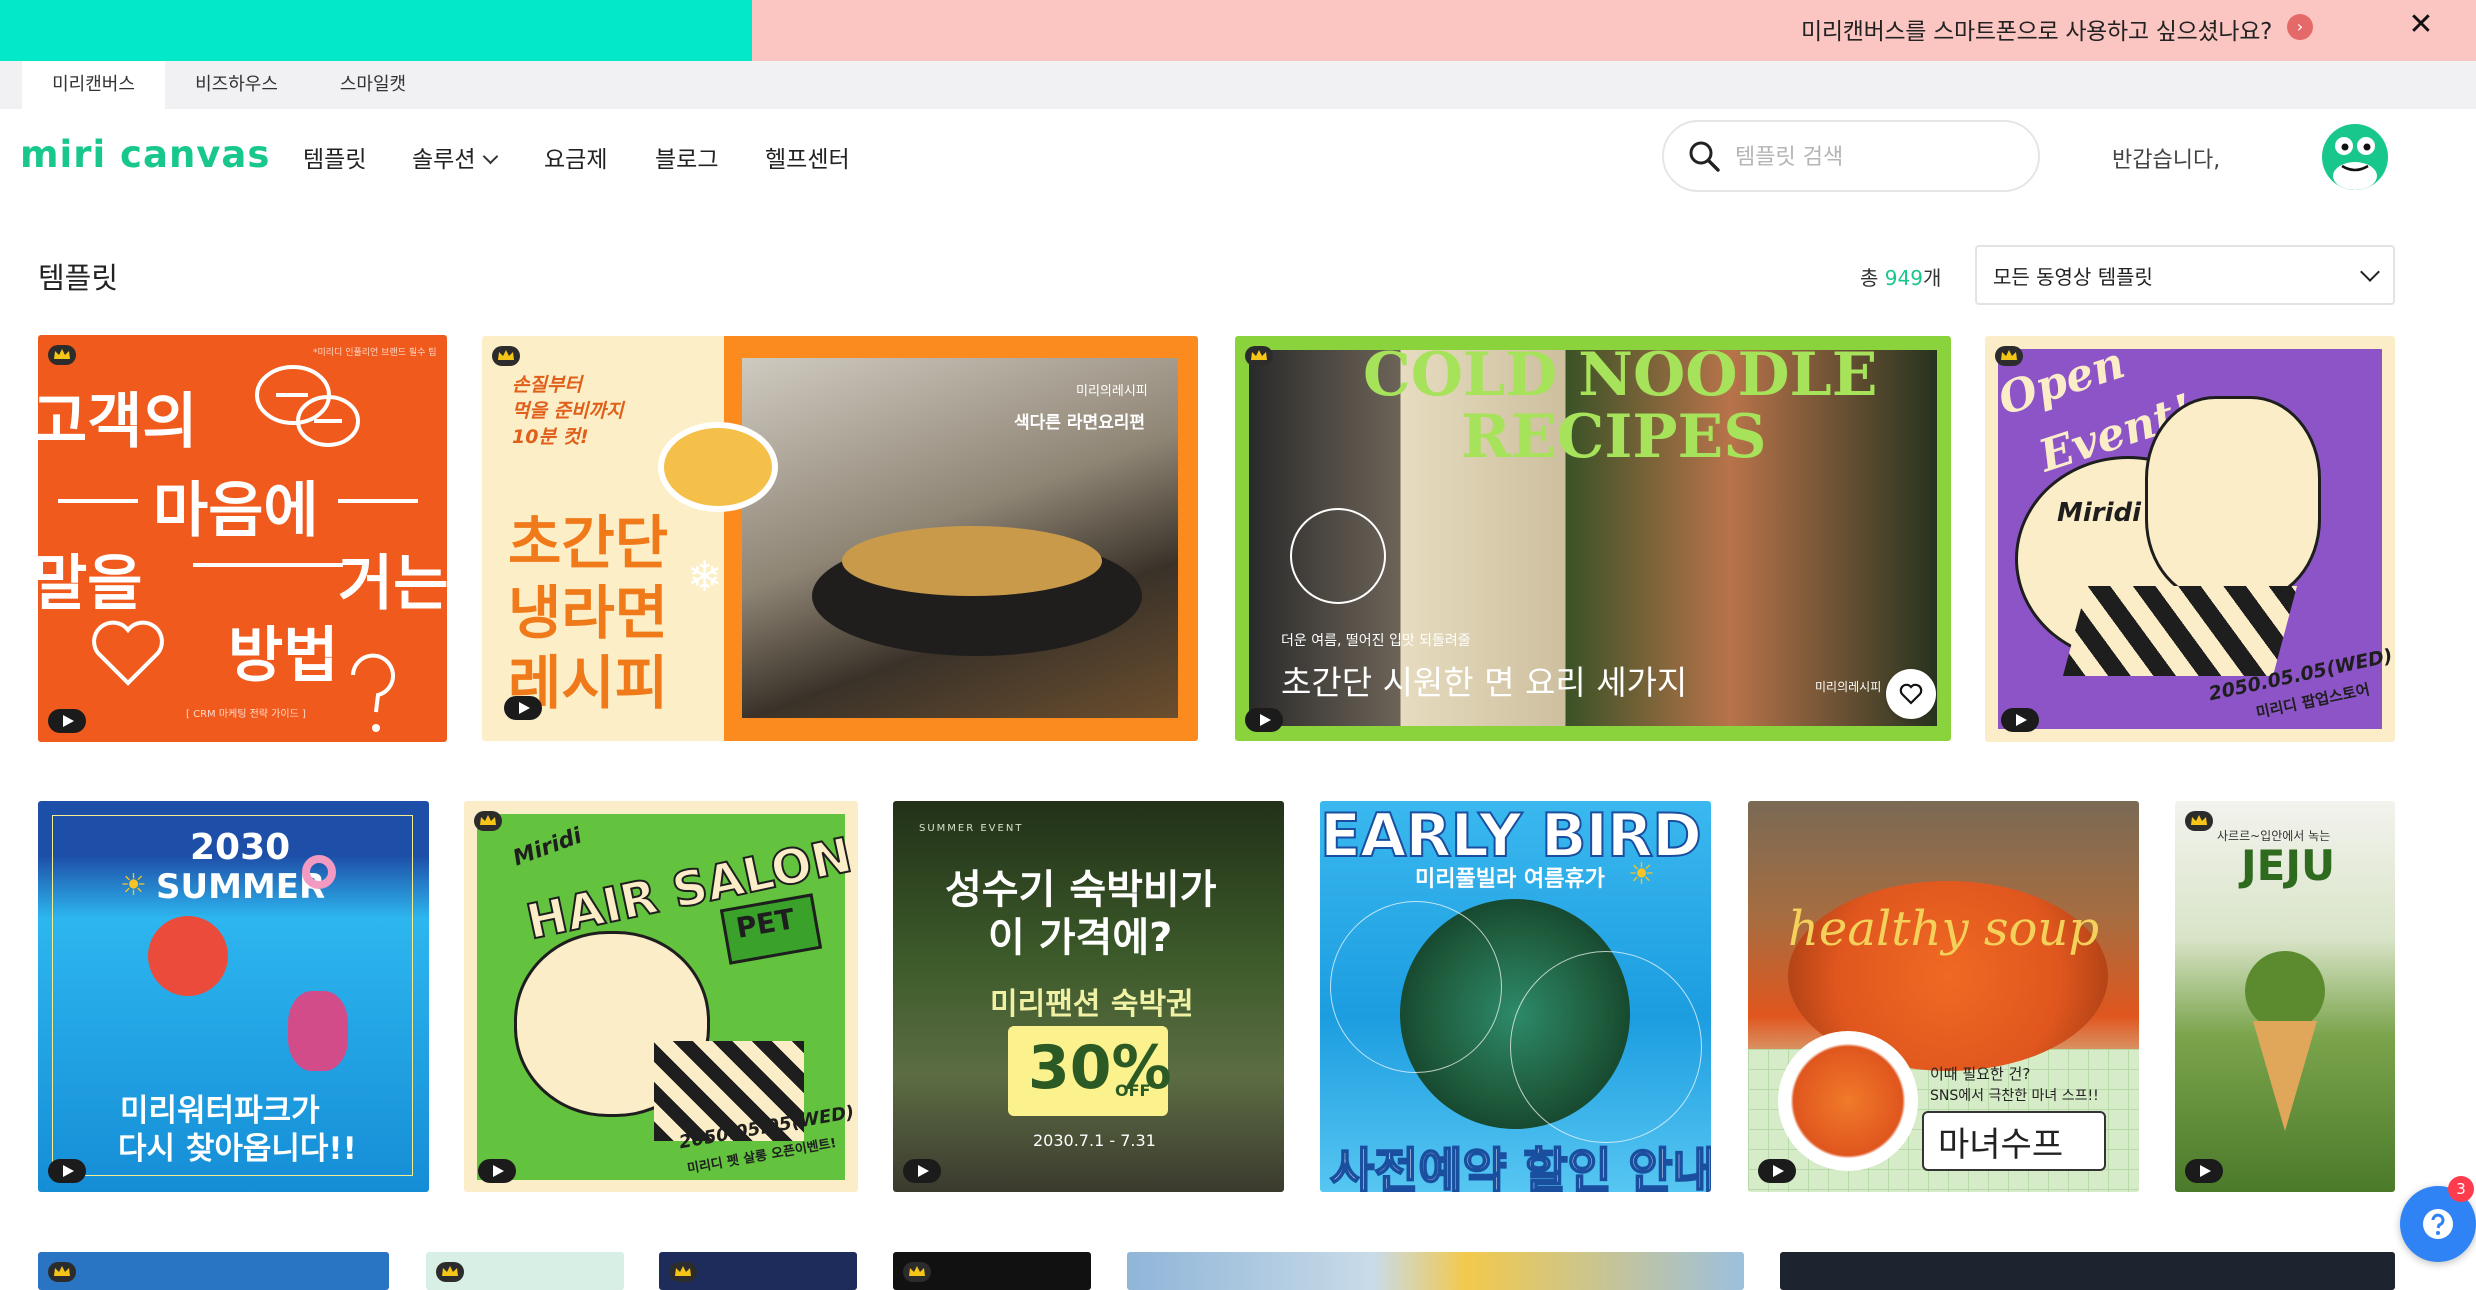  Describe the element at coordinates (550, 437) in the screenshot. I see `card-subtitle: 10분 컷!` at that location.